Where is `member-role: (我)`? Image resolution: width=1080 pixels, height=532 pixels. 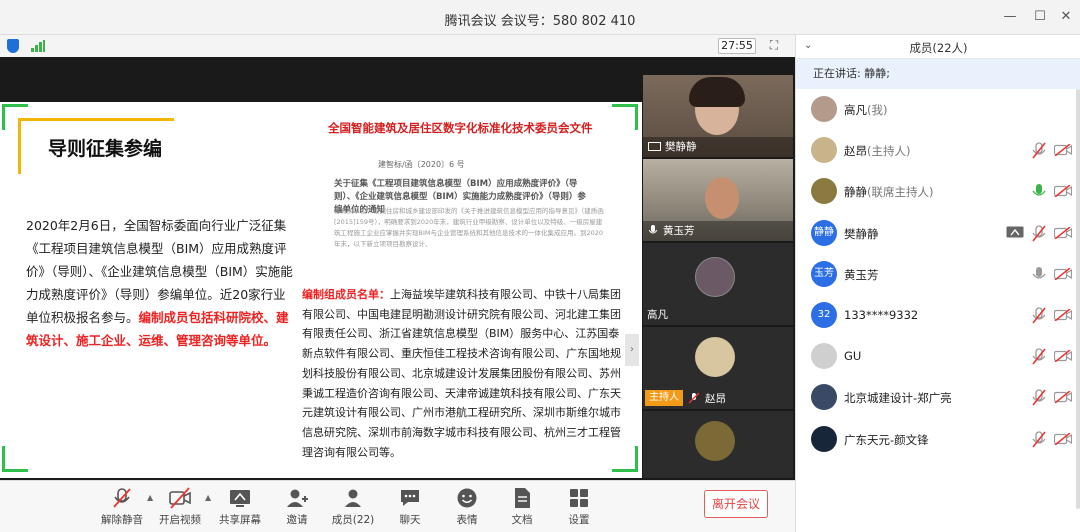
member-role: (我) is located at coordinates (877, 110).